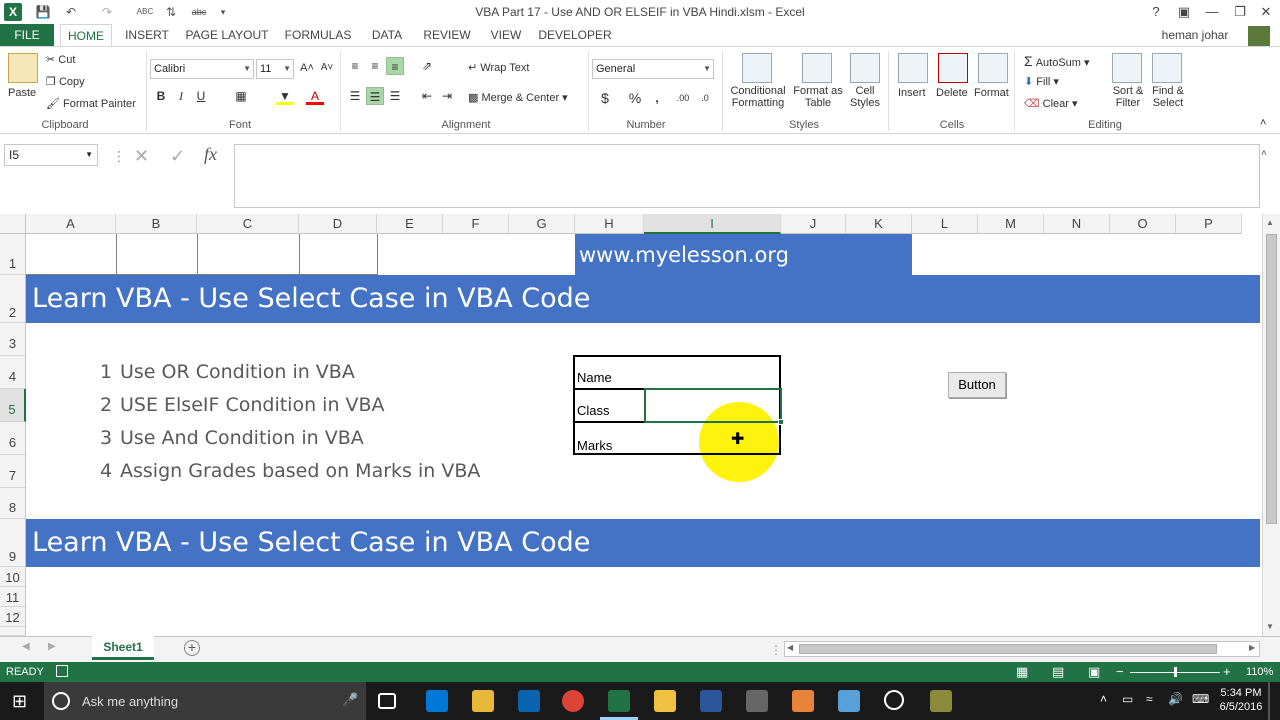 The image size is (1280, 720). What do you see at coordinates (26, 646) in the screenshot?
I see `prev-sheet-icon: ◀` at bounding box center [26, 646].